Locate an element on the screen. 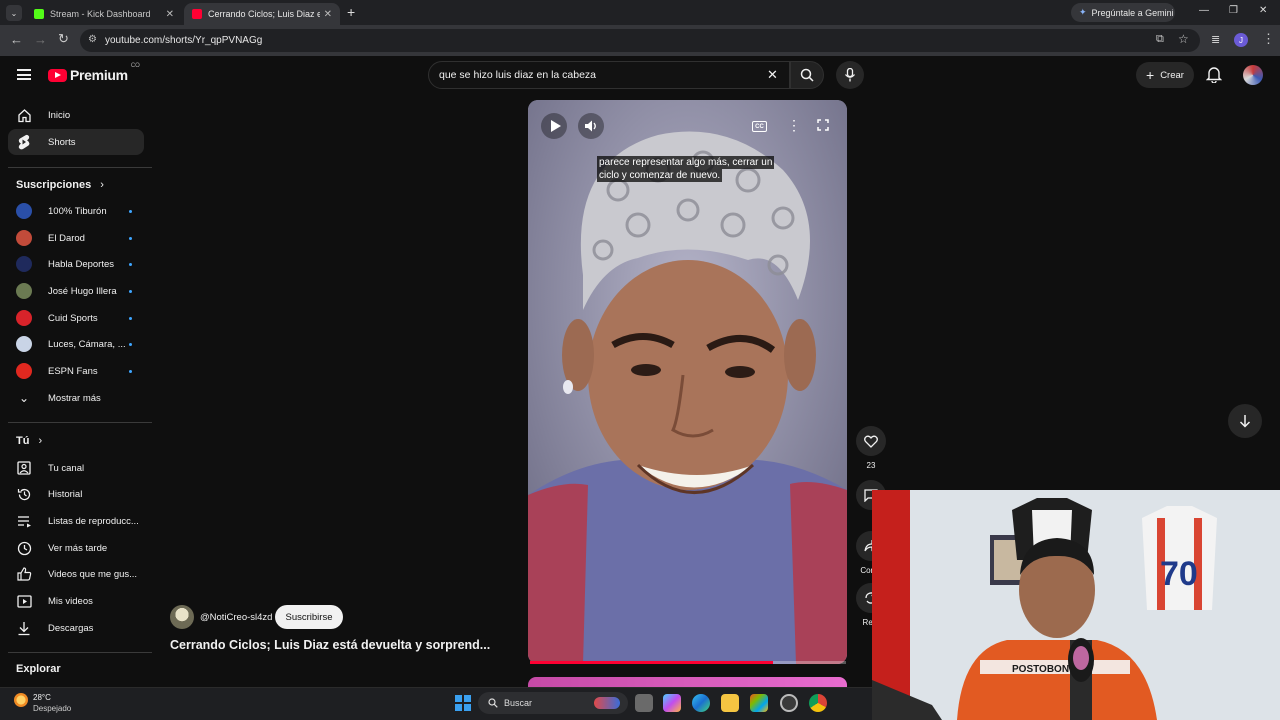 Image resolution: width=1280 pixels, height=720 pixels. file-explorer-icon is located at coordinates (730, 703).